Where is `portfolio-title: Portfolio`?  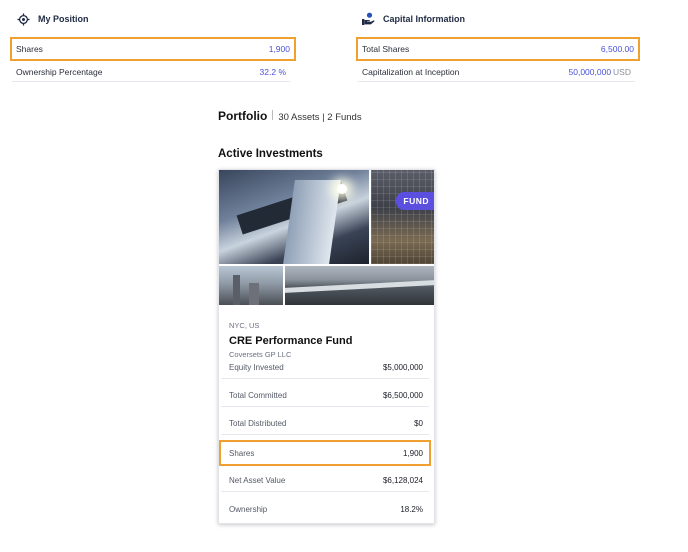
portfolio-title: Portfolio is located at coordinates (243, 116).